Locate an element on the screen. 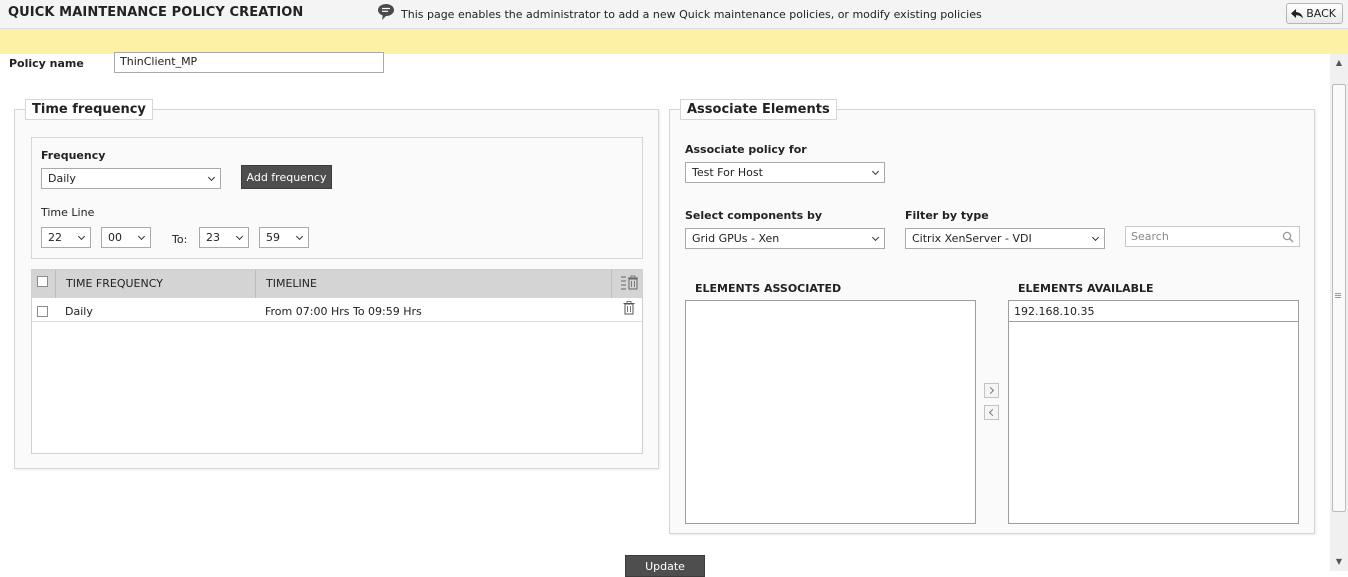 The width and height of the screenshot is (1348, 577). associate-policy-for-label: Associate policy for is located at coordinates (746, 149).